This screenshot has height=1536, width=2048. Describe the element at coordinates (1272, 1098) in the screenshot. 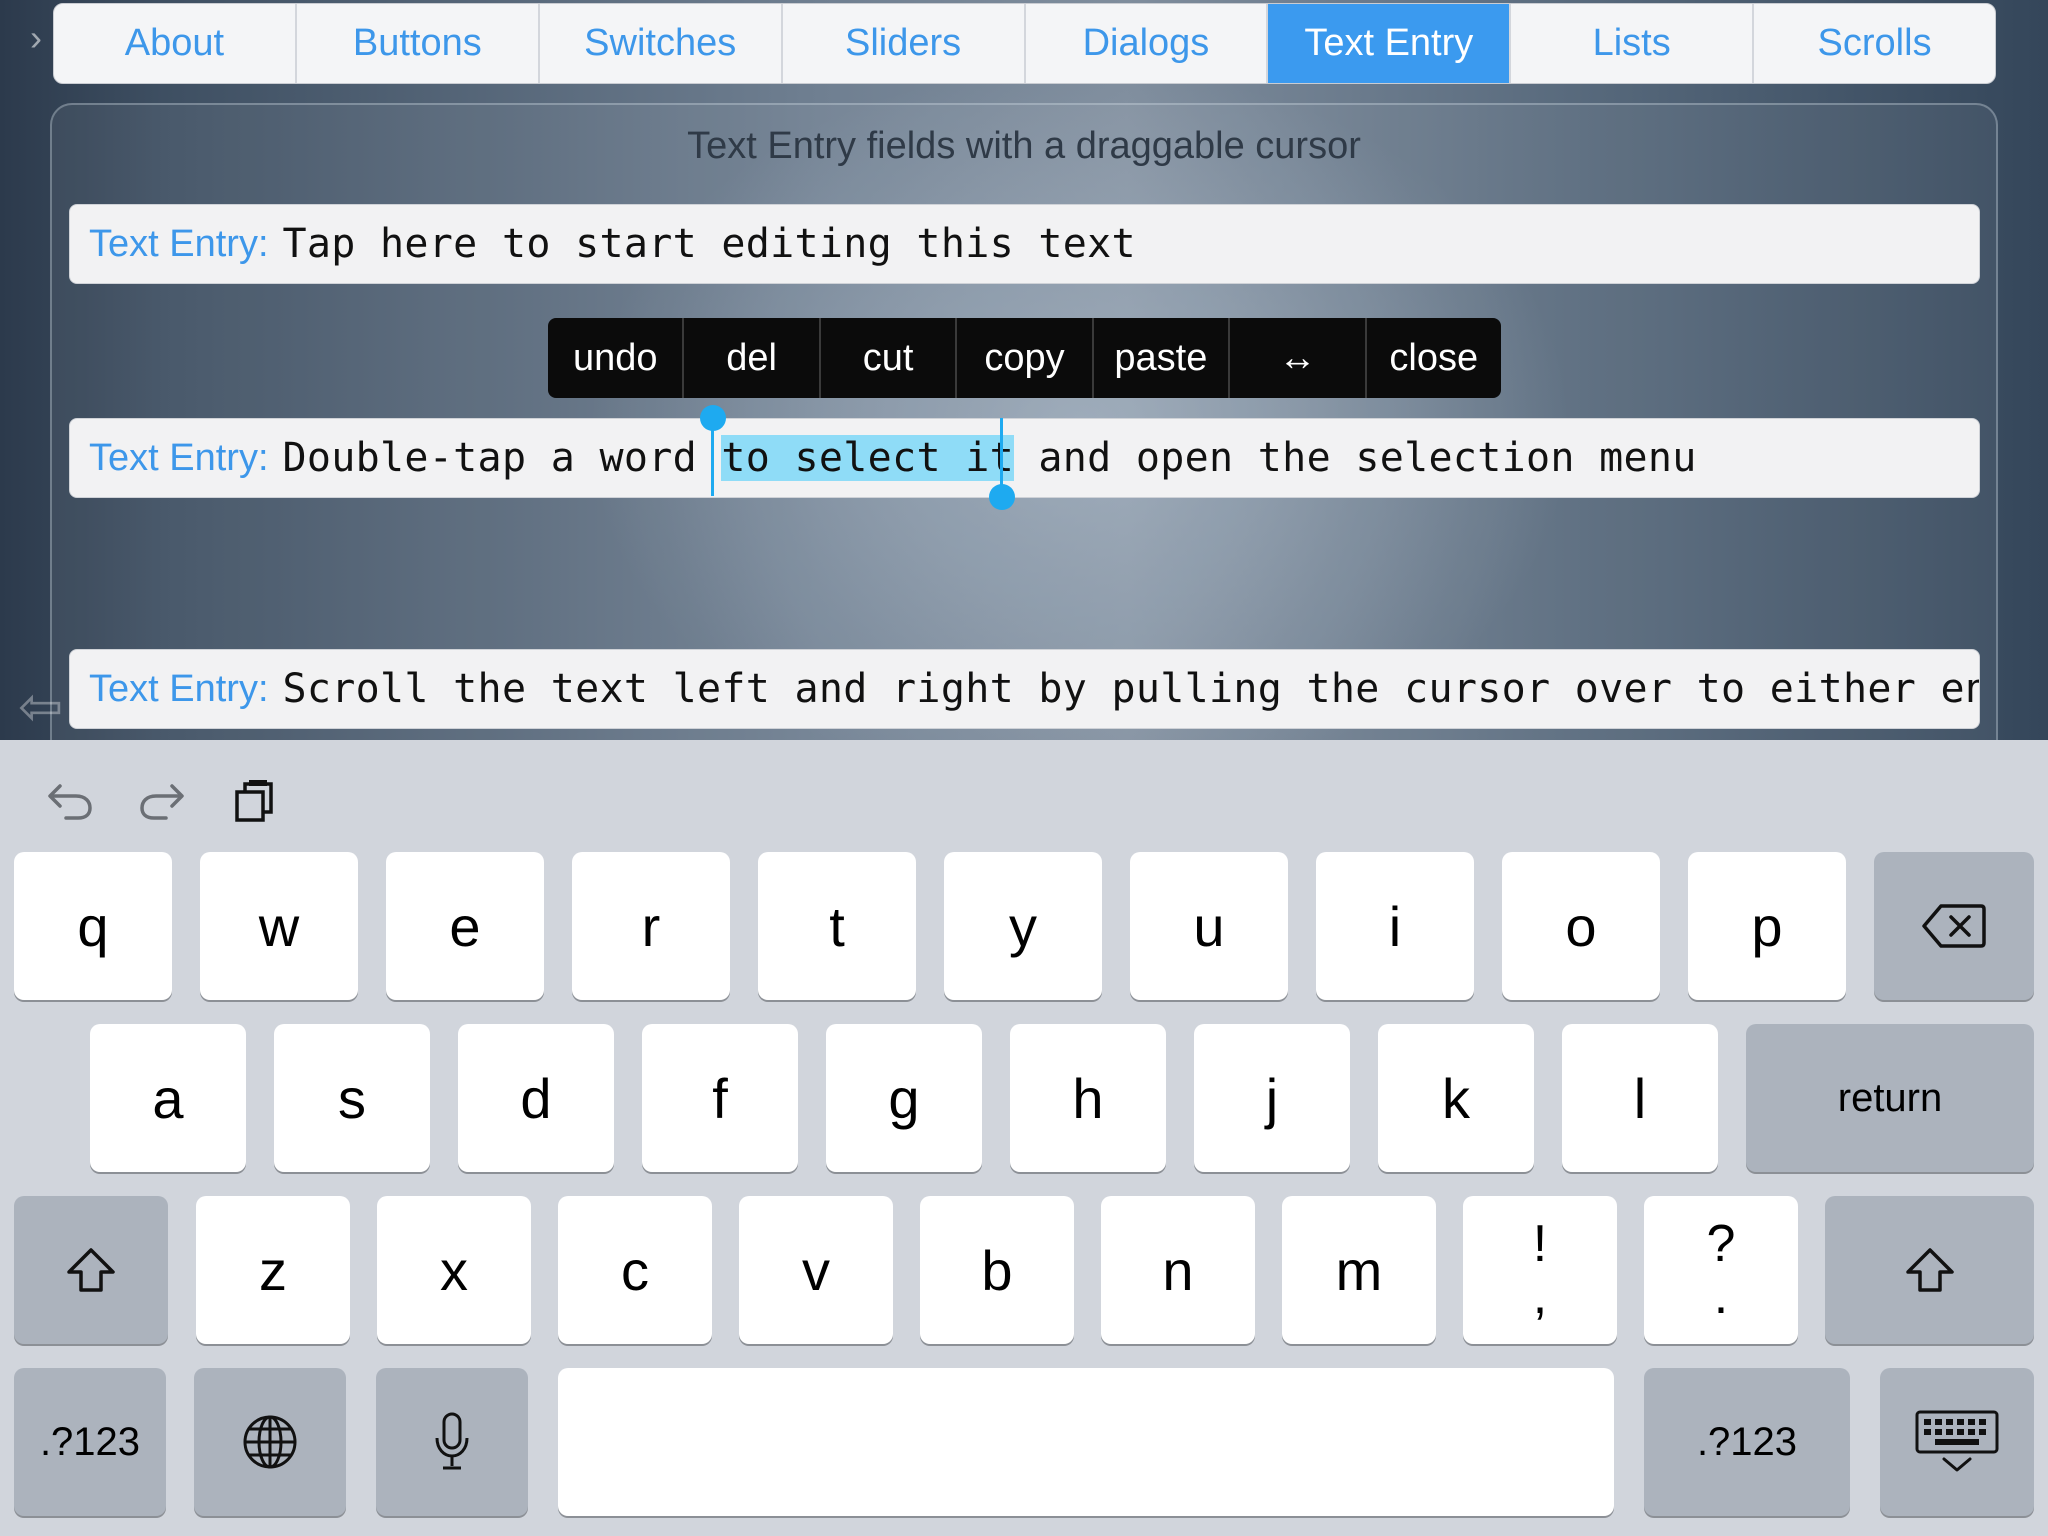

I see `key-j: j` at that location.